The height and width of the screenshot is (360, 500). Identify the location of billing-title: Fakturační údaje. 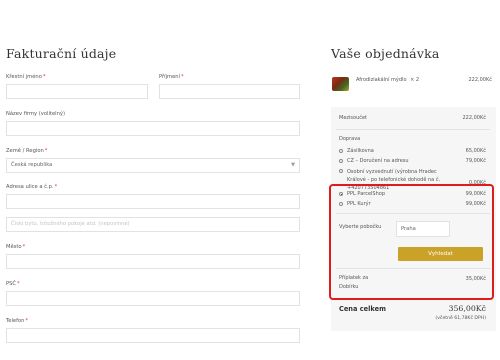
(61, 53).